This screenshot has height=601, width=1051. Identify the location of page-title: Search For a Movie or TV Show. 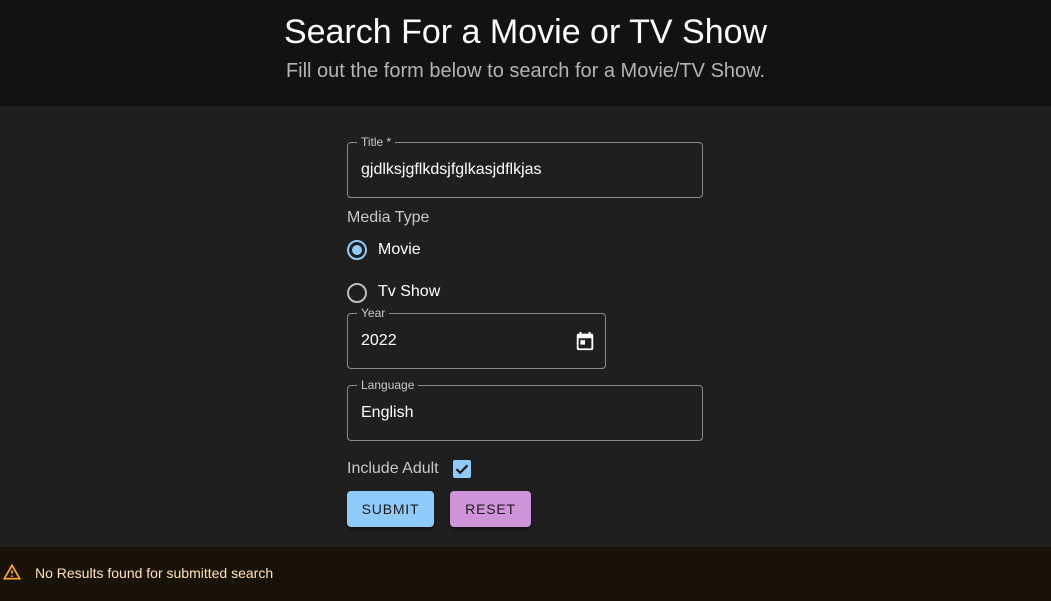
(525, 32).